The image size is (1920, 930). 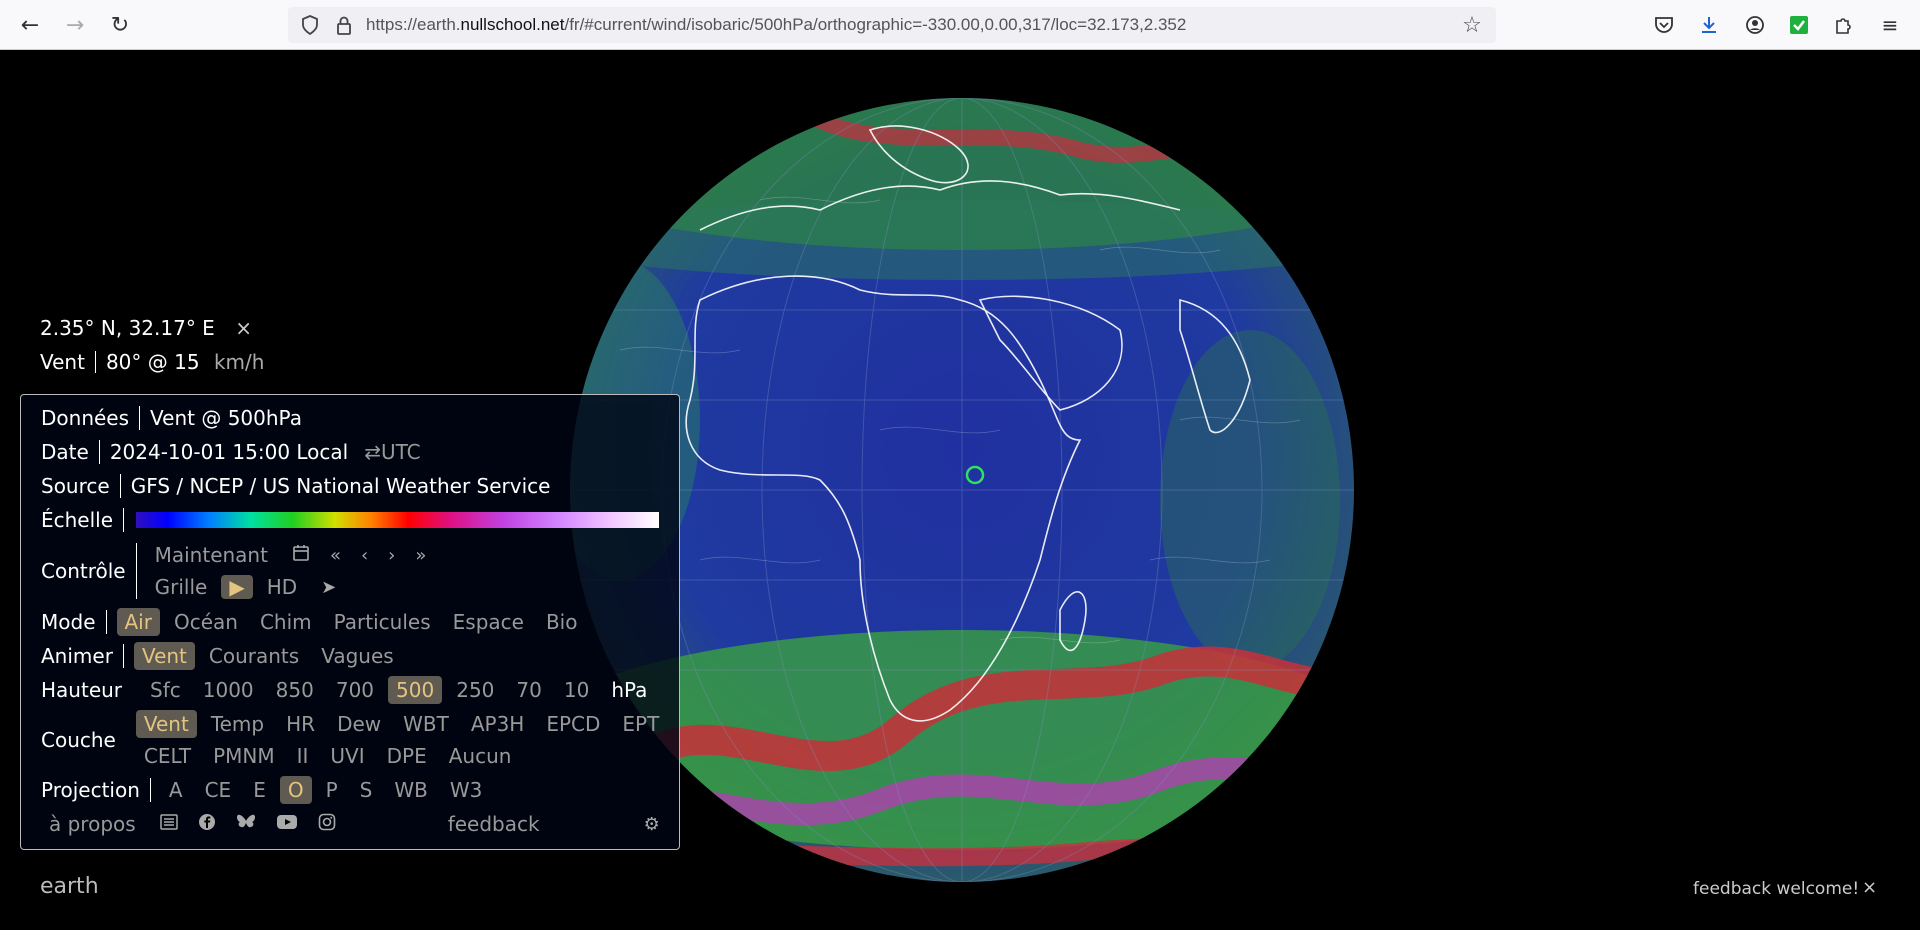 What do you see at coordinates (1843, 25) in the screenshot?
I see `extensions-icon` at bounding box center [1843, 25].